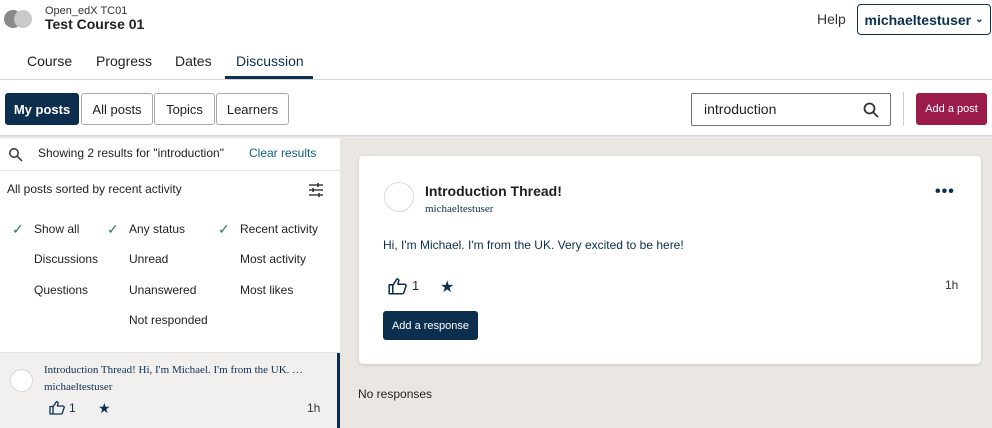 This screenshot has width=992, height=428. I want to click on topics-button: Topics, so click(184, 109).